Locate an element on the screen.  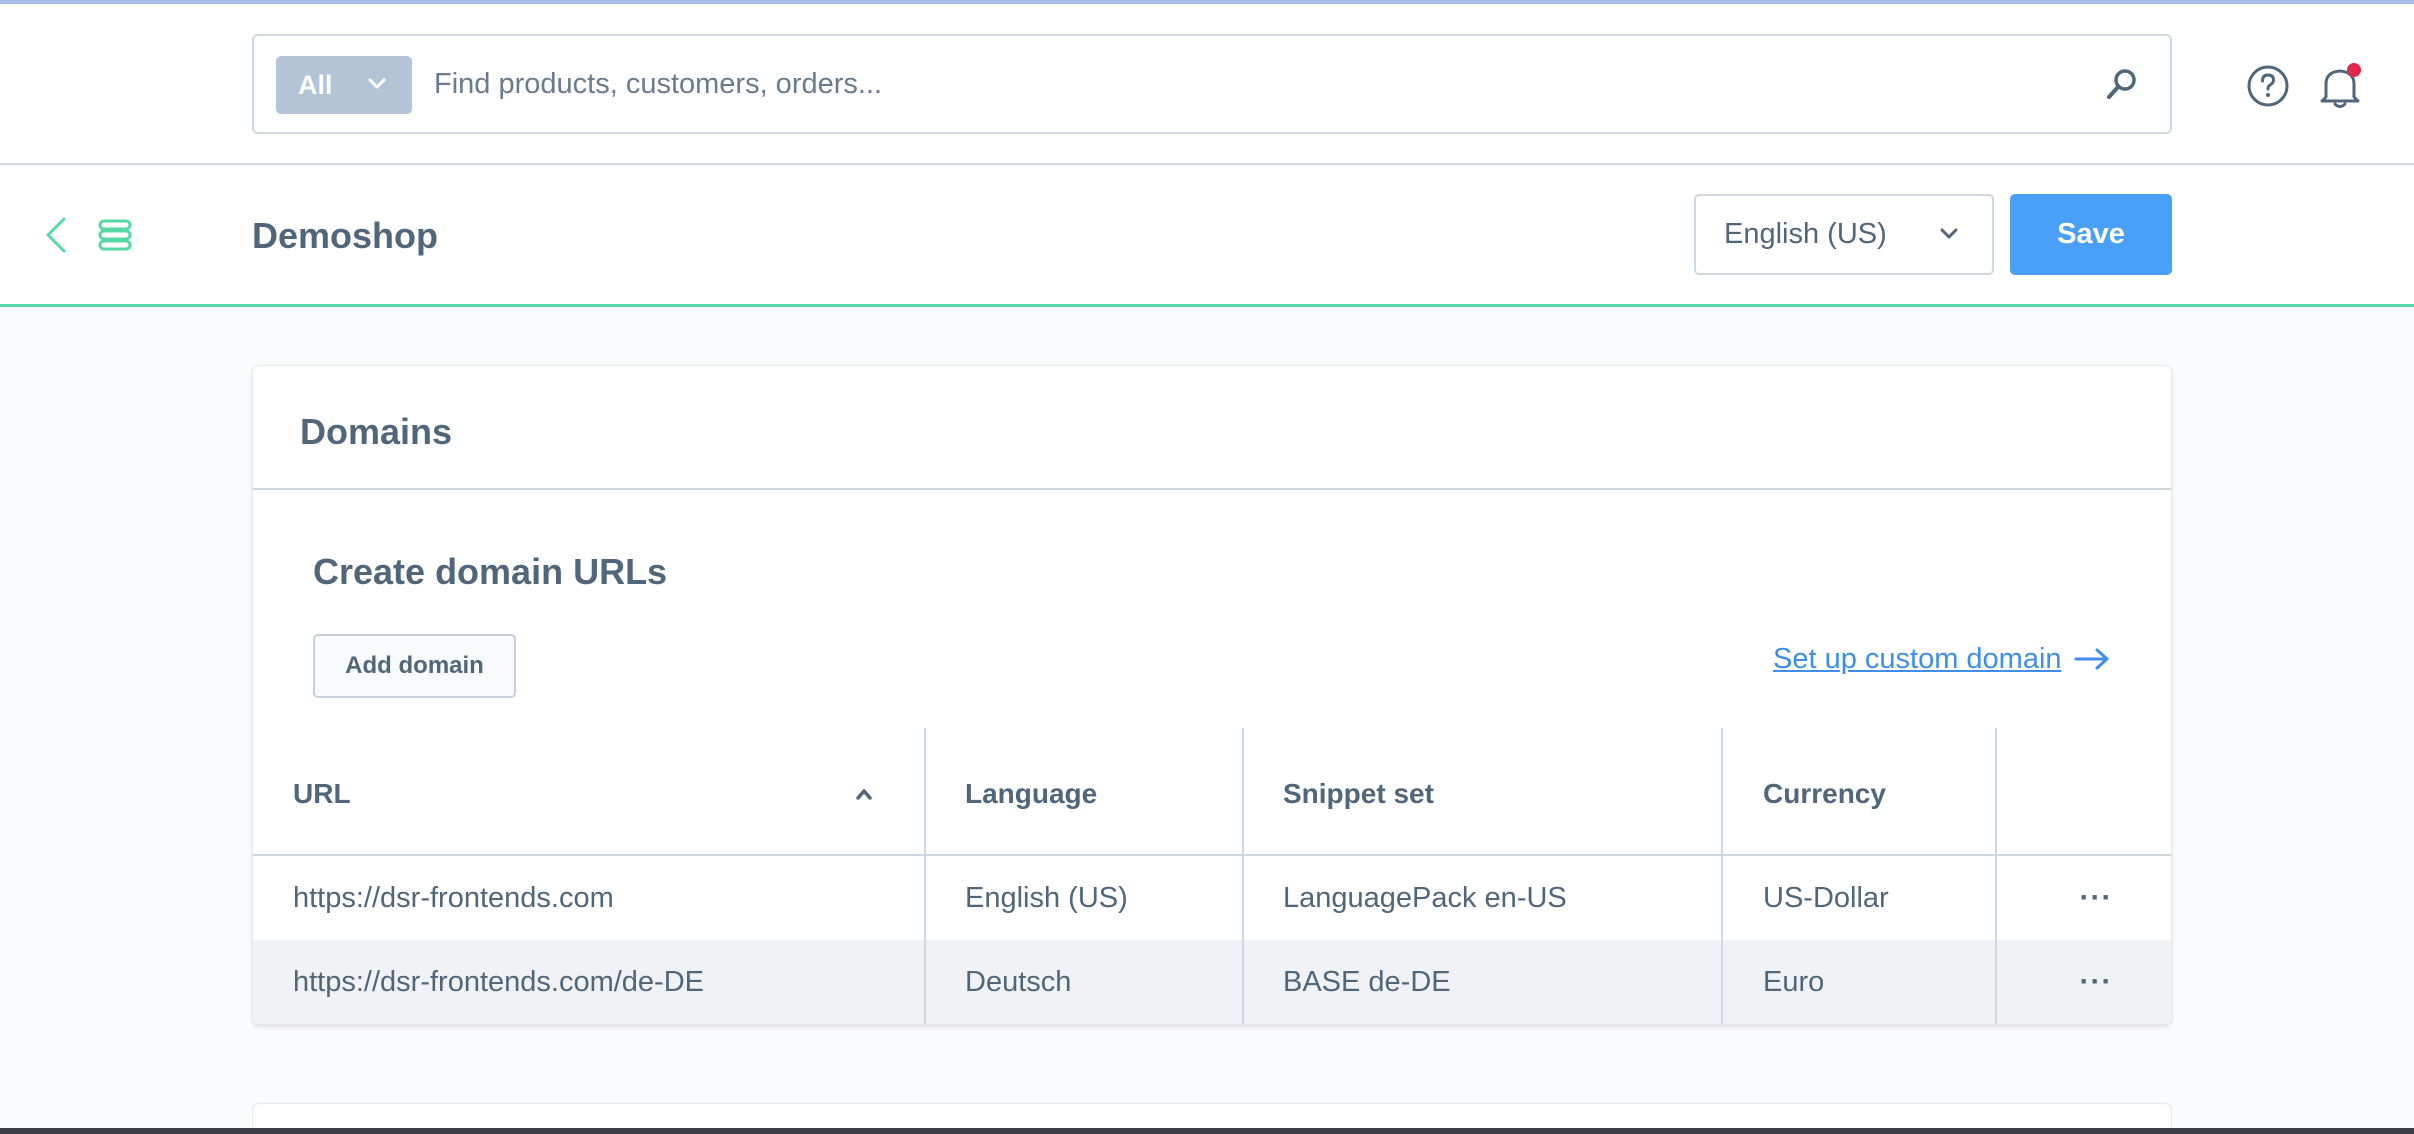
back-arrow-icon is located at coordinates (56, 235).